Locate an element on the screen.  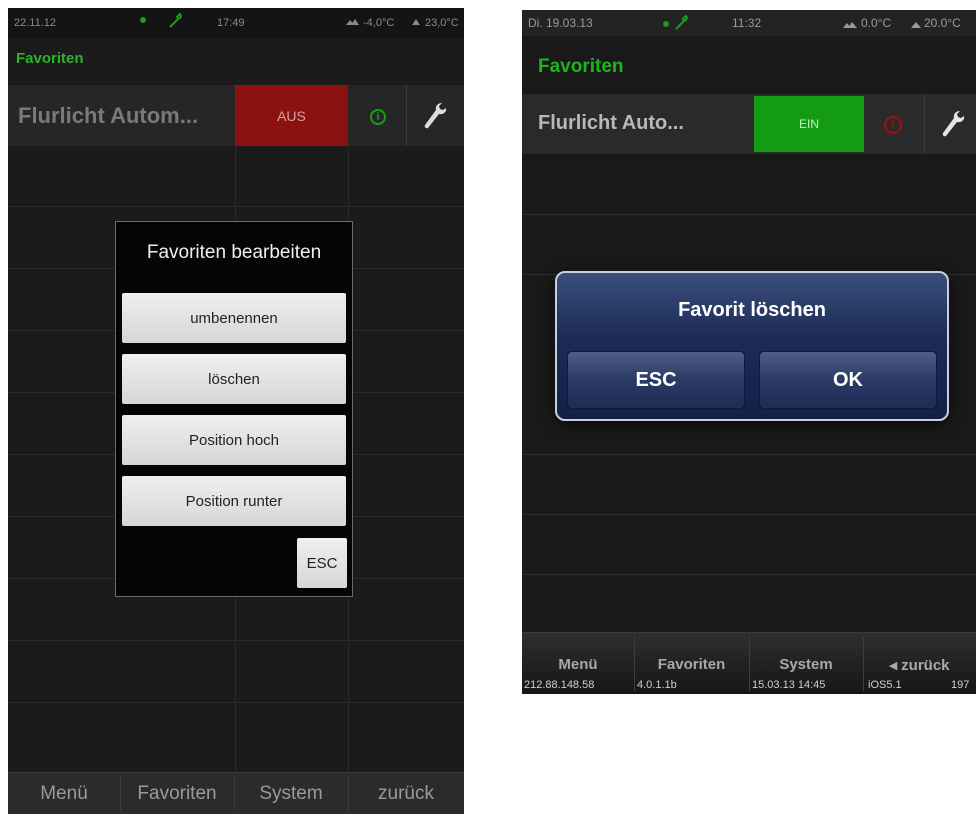
status-bar: 22.11.12 17:49 -4,0°C 23,0°C is located at coordinates (236, 23).